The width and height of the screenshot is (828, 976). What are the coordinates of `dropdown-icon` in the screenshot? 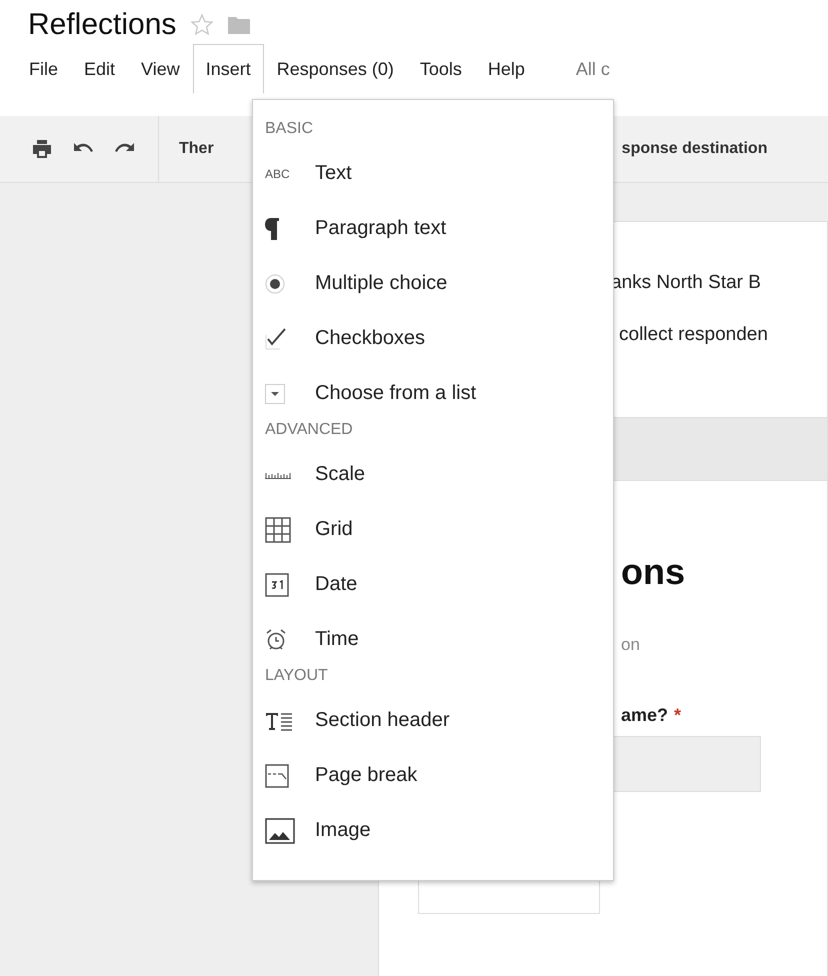 It's located at (275, 394).